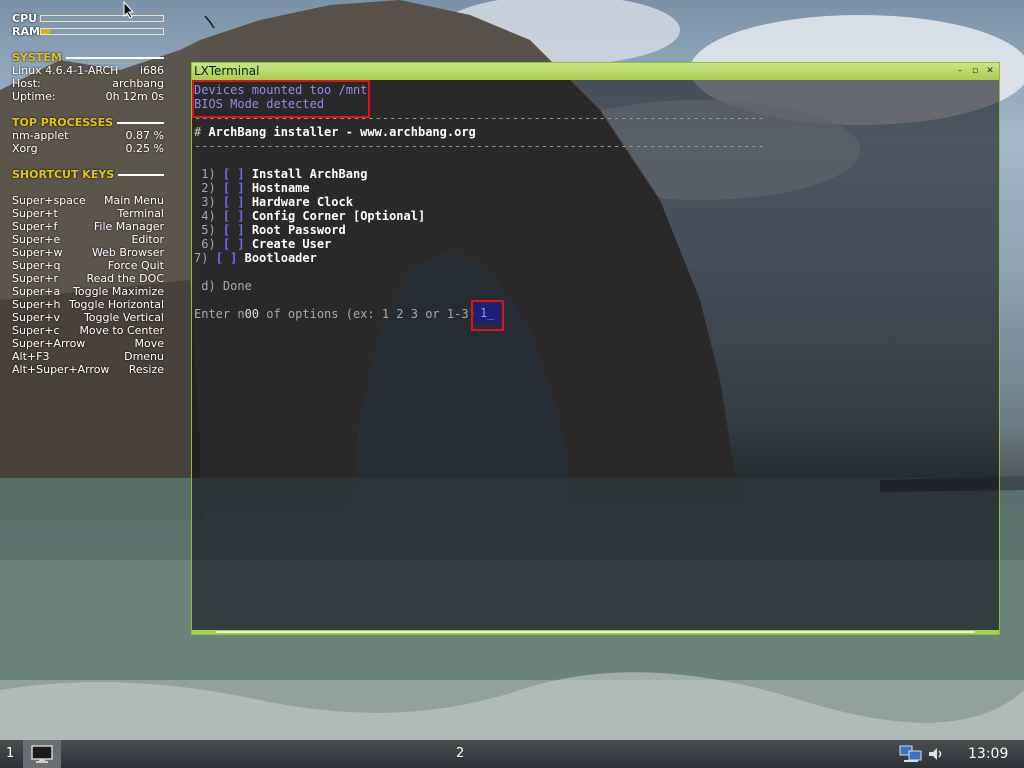  I want to click on shortcut-row-key: Super+h, so click(36, 304).